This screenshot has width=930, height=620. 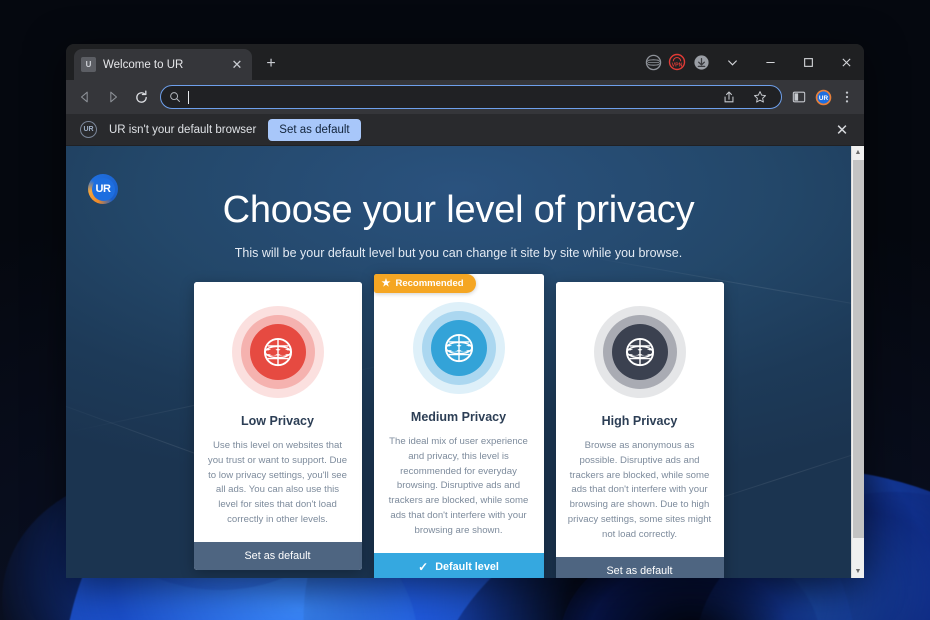 What do you see at coordinates (141, 97) in the screenshot?
I see `reload-icon` at bounding box center [141, 97].